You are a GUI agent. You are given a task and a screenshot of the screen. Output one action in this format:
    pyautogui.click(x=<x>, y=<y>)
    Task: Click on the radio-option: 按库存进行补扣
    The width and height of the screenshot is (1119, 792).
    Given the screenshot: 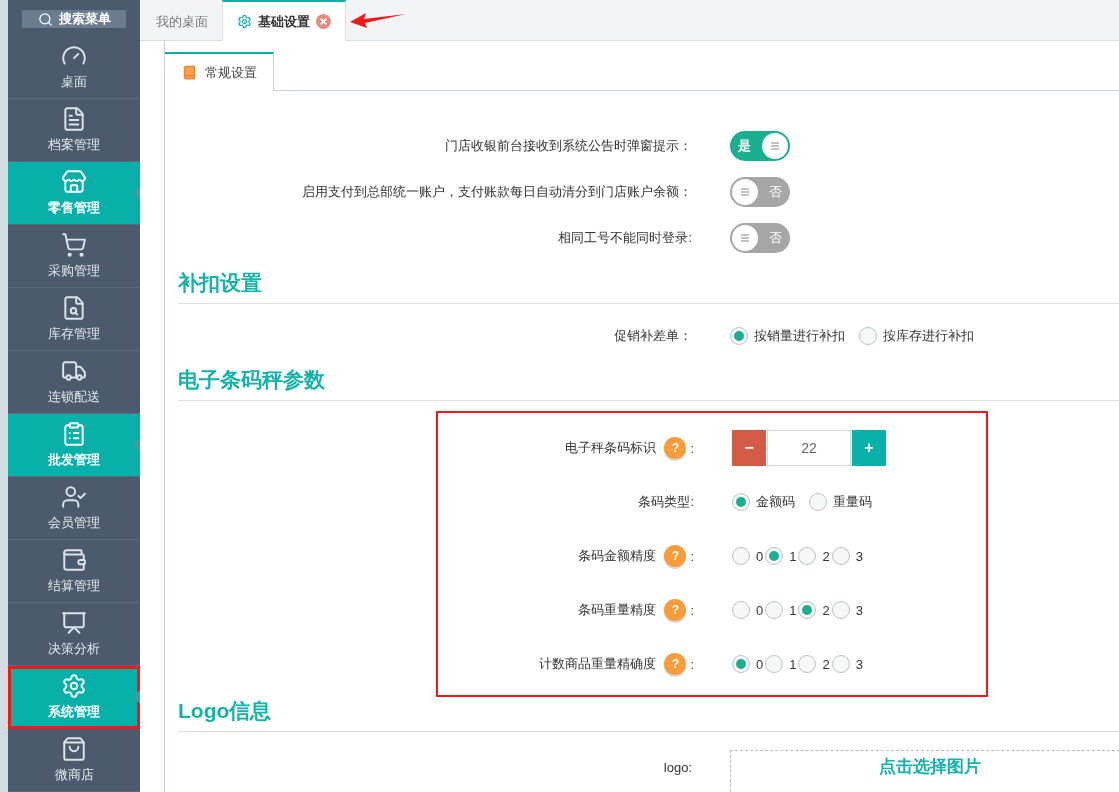 What is the action you would take?
    pyautogui.click(x=916, y=336)
    